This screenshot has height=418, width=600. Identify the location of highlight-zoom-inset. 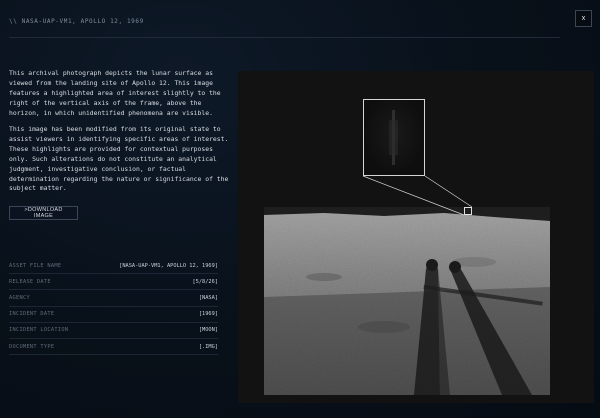
(394, 137).